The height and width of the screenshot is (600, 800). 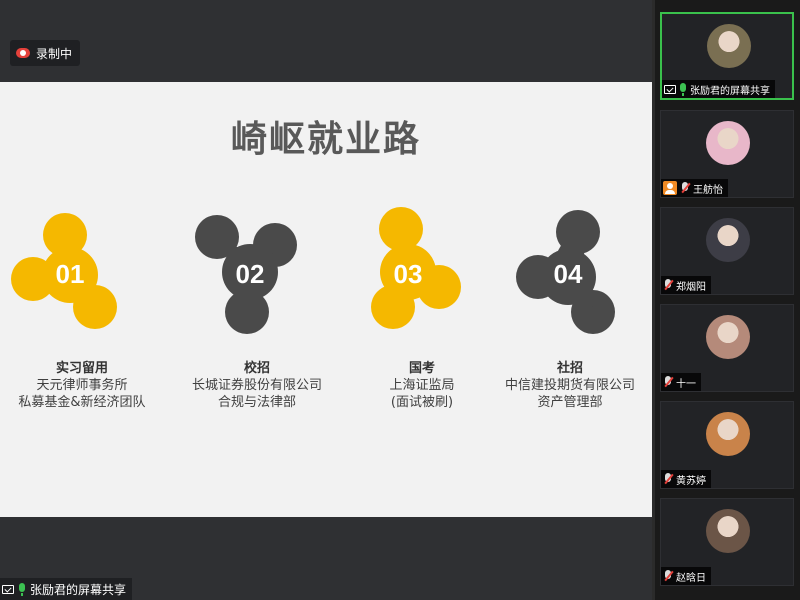 I want to click on participant-name: 十一, so click(x=686, y=384).